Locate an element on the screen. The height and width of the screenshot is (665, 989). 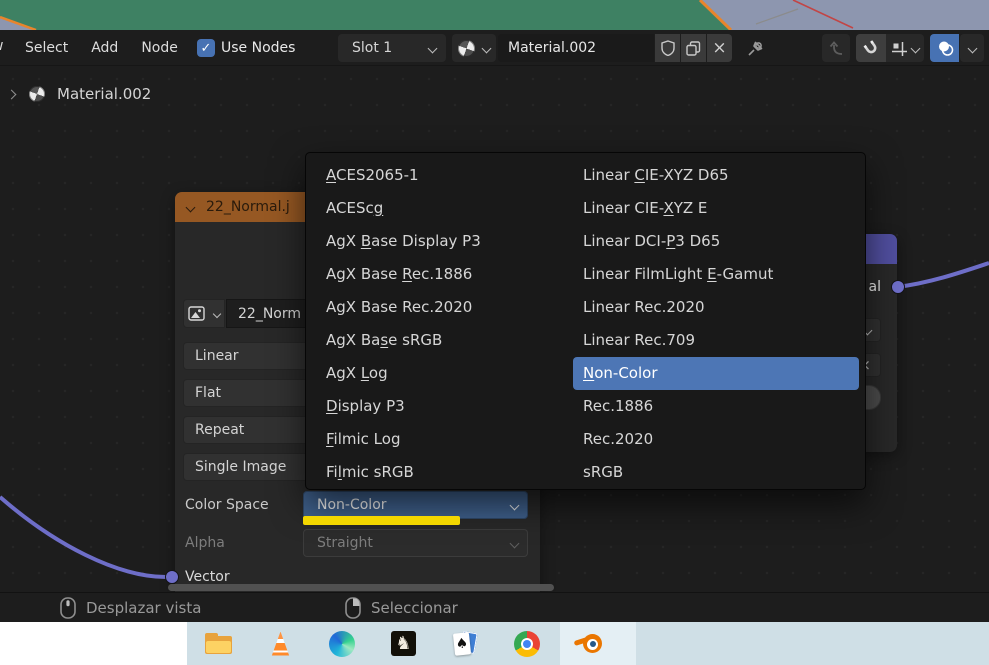
snapping-group is located at coordinates (890, 48).